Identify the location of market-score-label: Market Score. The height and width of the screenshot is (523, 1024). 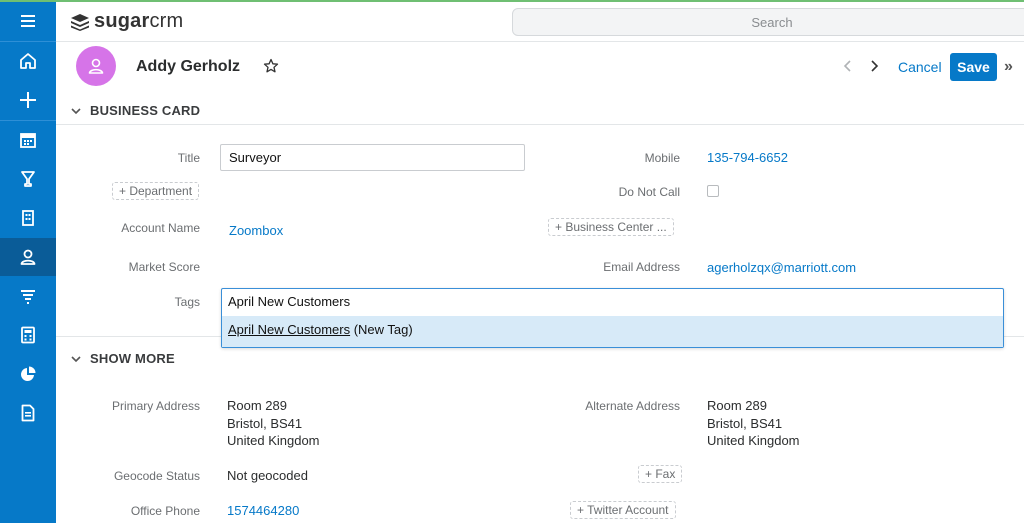
(164, 267).